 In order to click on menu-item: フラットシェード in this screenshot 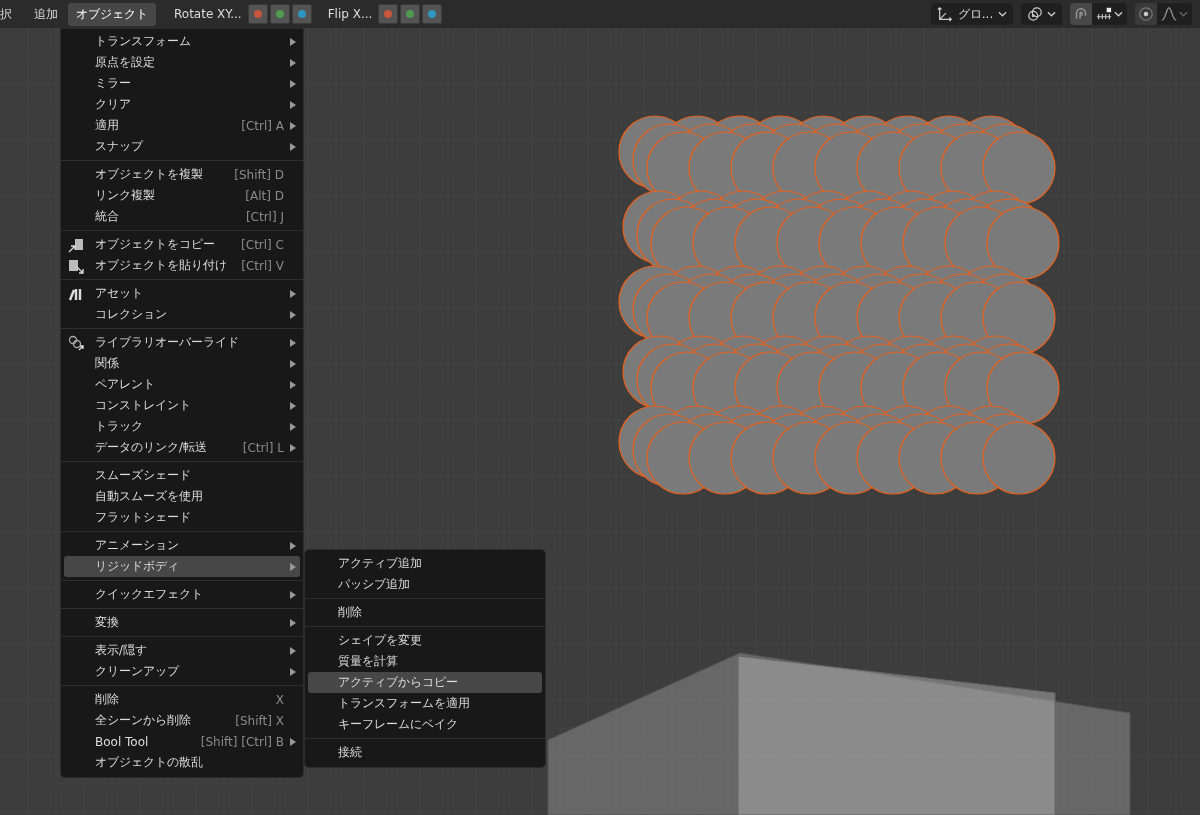, I will do `click(182, 517)`.